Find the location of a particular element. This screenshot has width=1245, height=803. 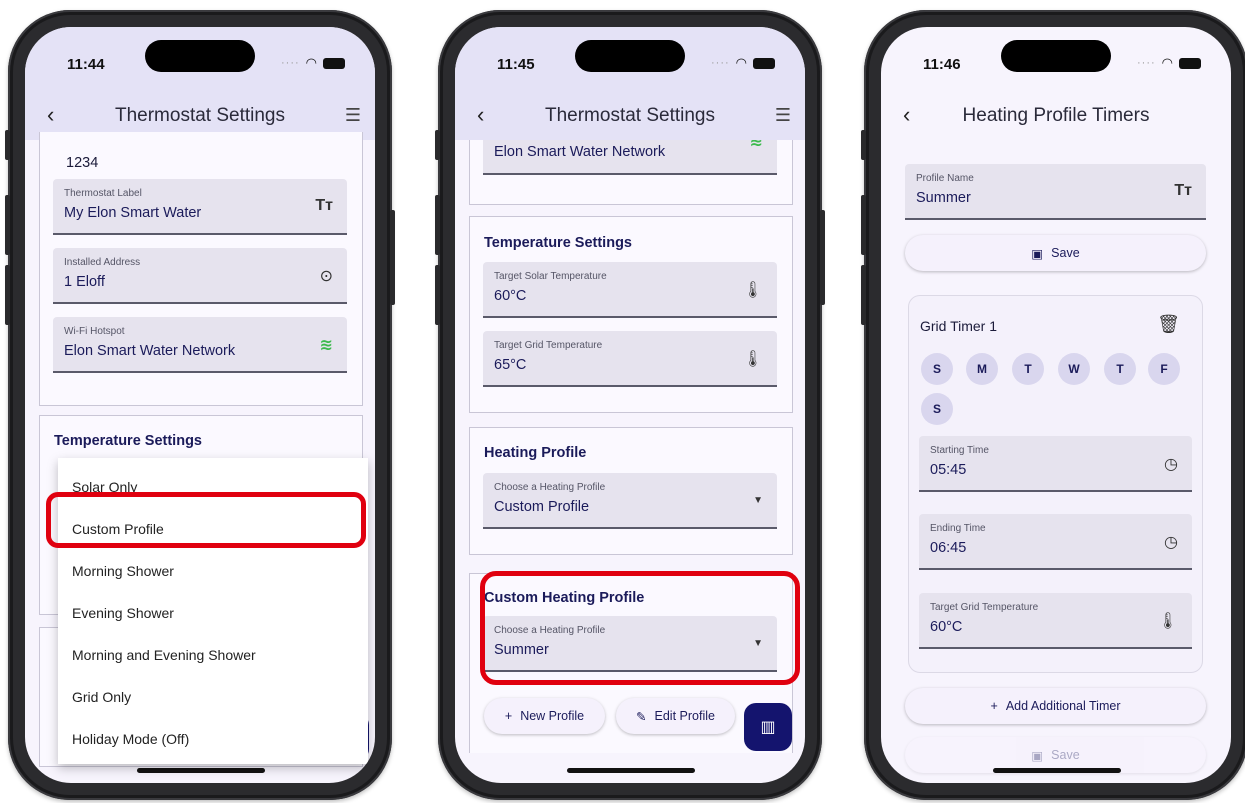

grid-temp-field: Target Grid Temperature 65°C 🌡︎ is located at coordinates (630, 359).